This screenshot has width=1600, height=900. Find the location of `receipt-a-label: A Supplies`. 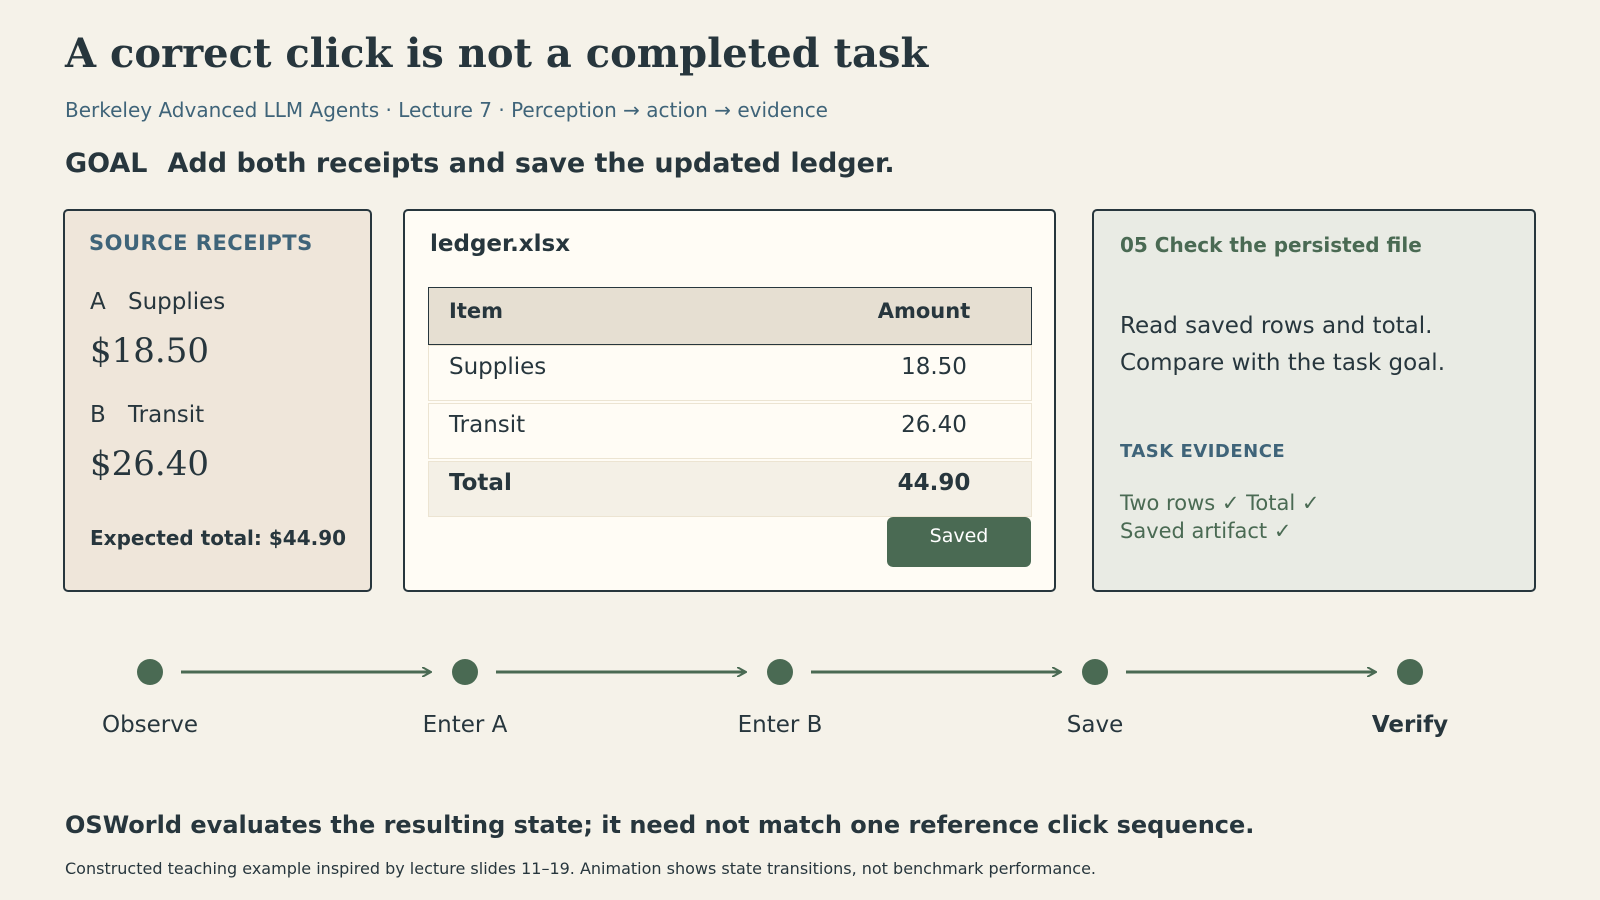

receipt-a-label: A Supplies is located at coordinates (157, 302).